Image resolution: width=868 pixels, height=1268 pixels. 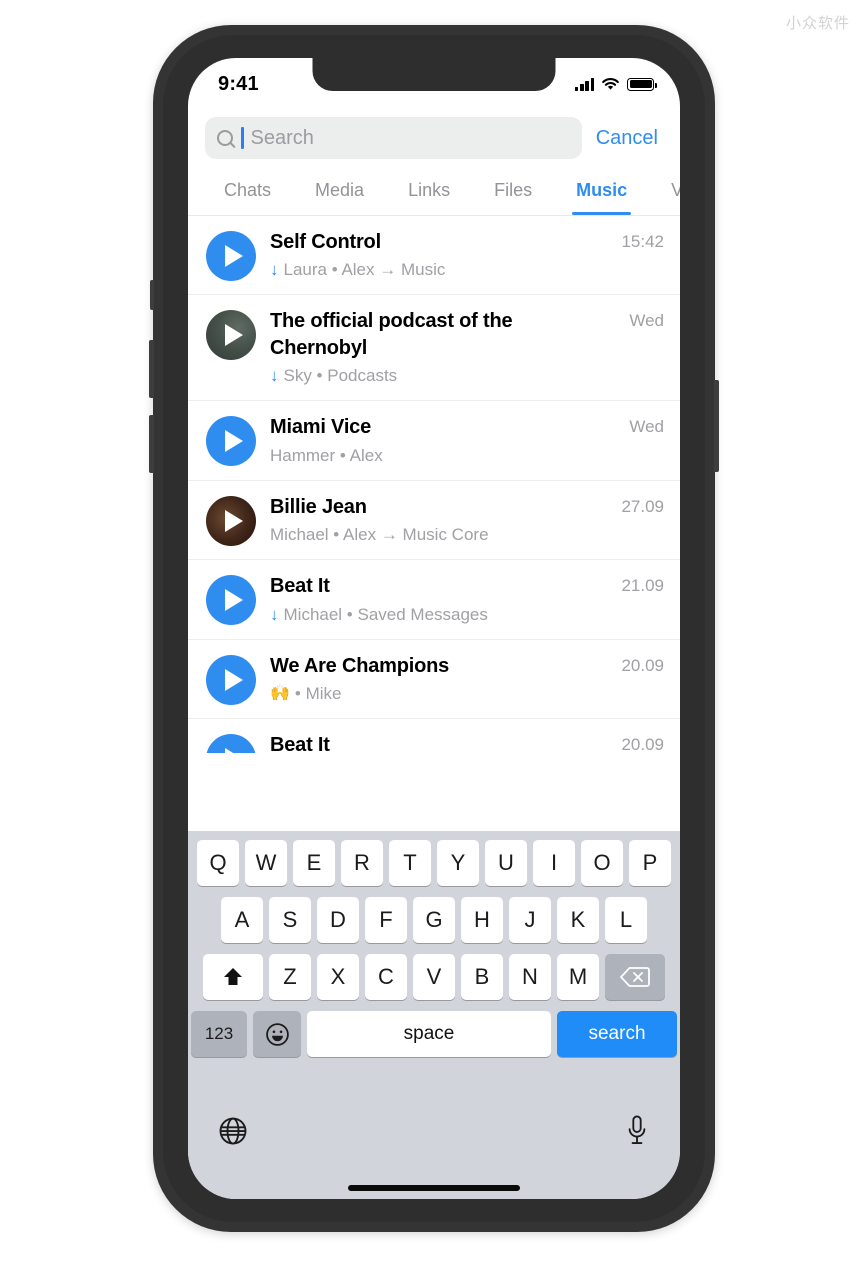 I want to click on shift-key, so click(x=233, y=977).